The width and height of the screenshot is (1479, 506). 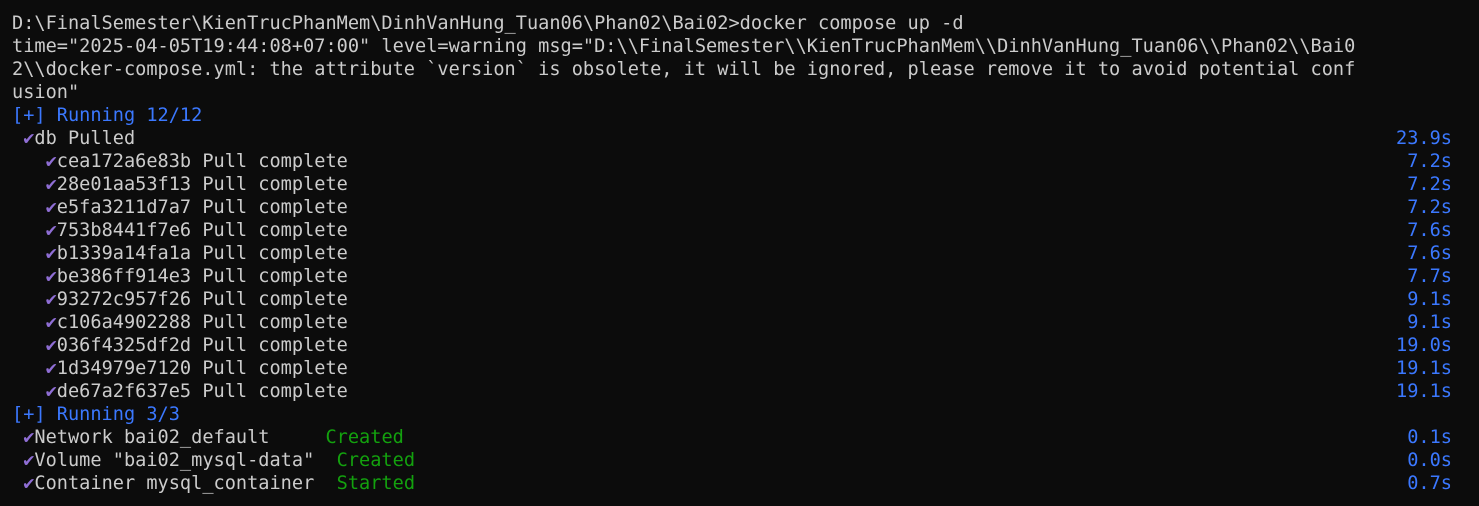 What do you see at coordinates (202, 253) in the screenshot?
I see `layer-label: b1339a14fa1a Pull complete` at bounding box center [202, 253].